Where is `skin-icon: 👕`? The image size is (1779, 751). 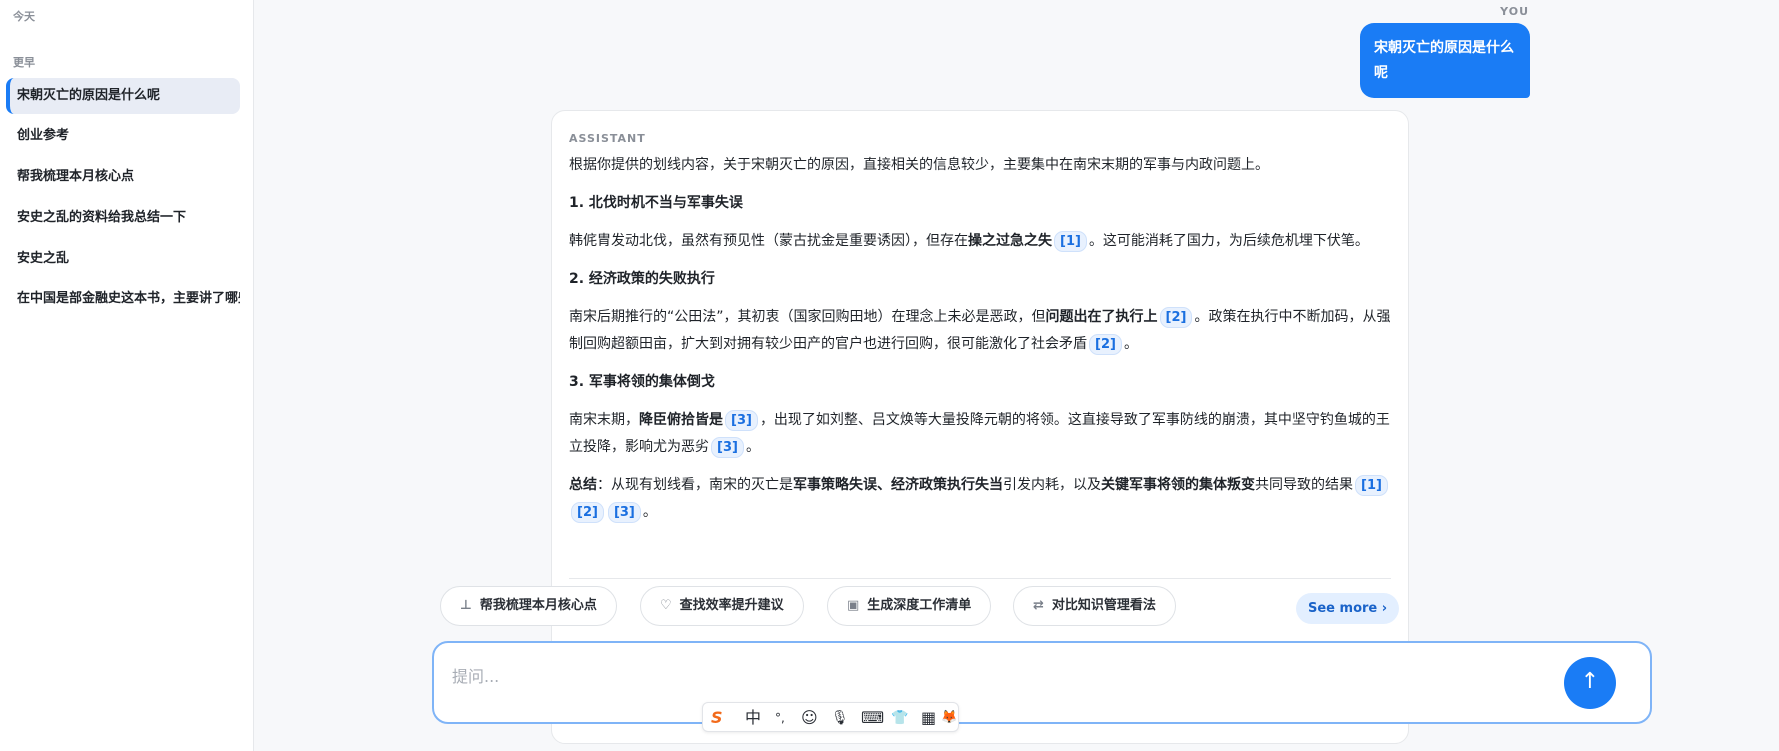
skin-icon: 👕 is located at coordinates (899, 718).